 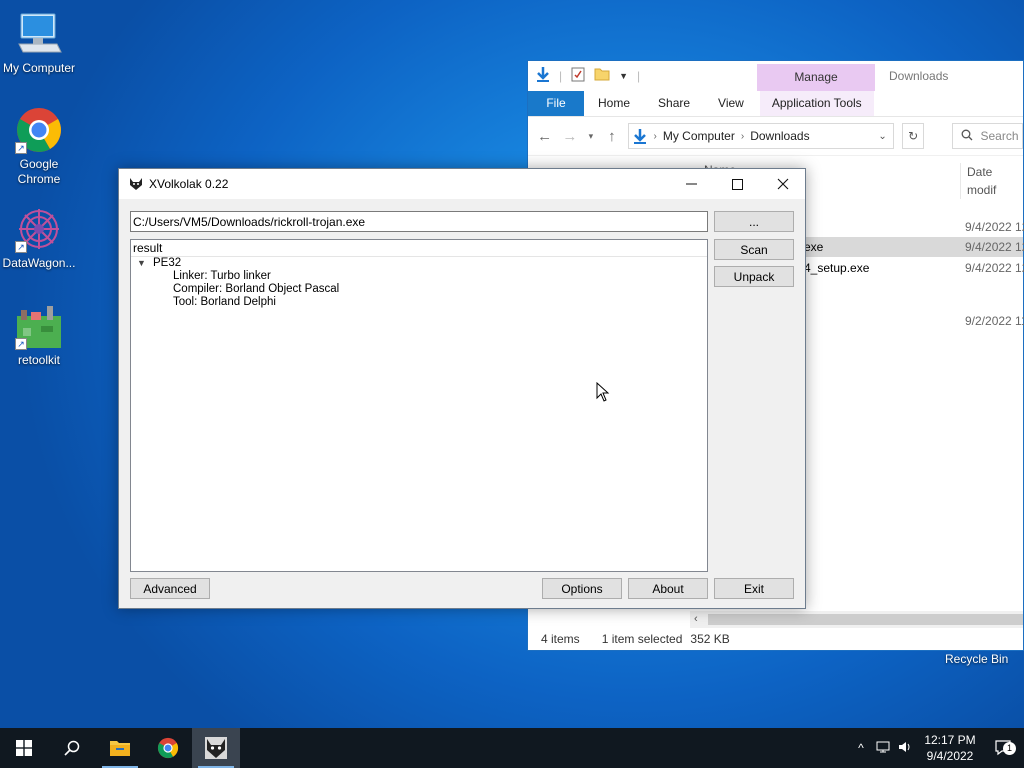 I want to click on up-arrow-icon: ↑, so click(x=611, y=136).